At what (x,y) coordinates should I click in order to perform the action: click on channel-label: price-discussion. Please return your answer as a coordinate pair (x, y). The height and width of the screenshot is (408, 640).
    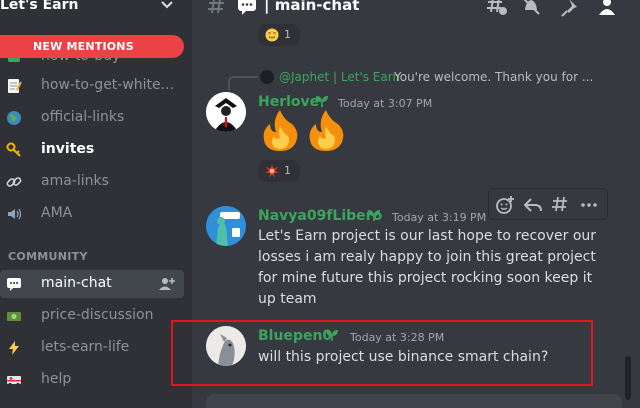
    Looking at the image, I should click on (97, 315).